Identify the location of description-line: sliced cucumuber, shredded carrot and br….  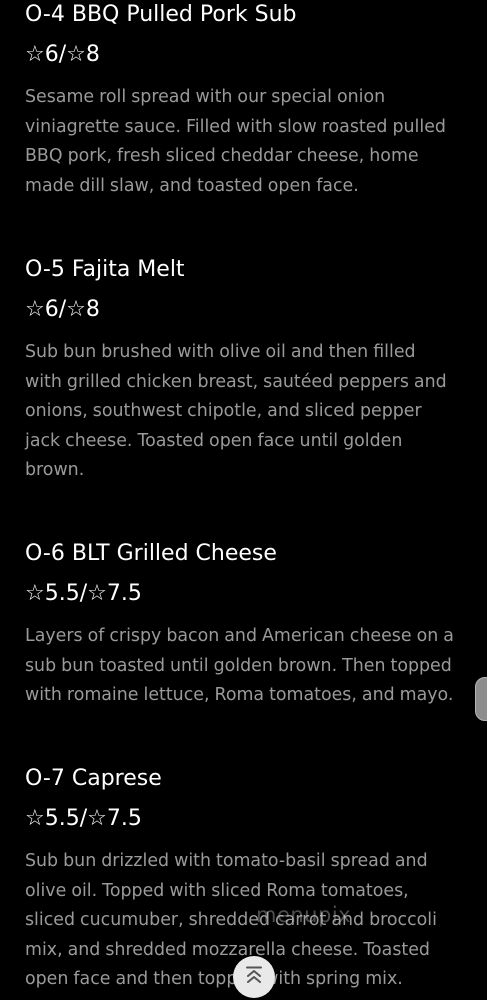
(231, 920).